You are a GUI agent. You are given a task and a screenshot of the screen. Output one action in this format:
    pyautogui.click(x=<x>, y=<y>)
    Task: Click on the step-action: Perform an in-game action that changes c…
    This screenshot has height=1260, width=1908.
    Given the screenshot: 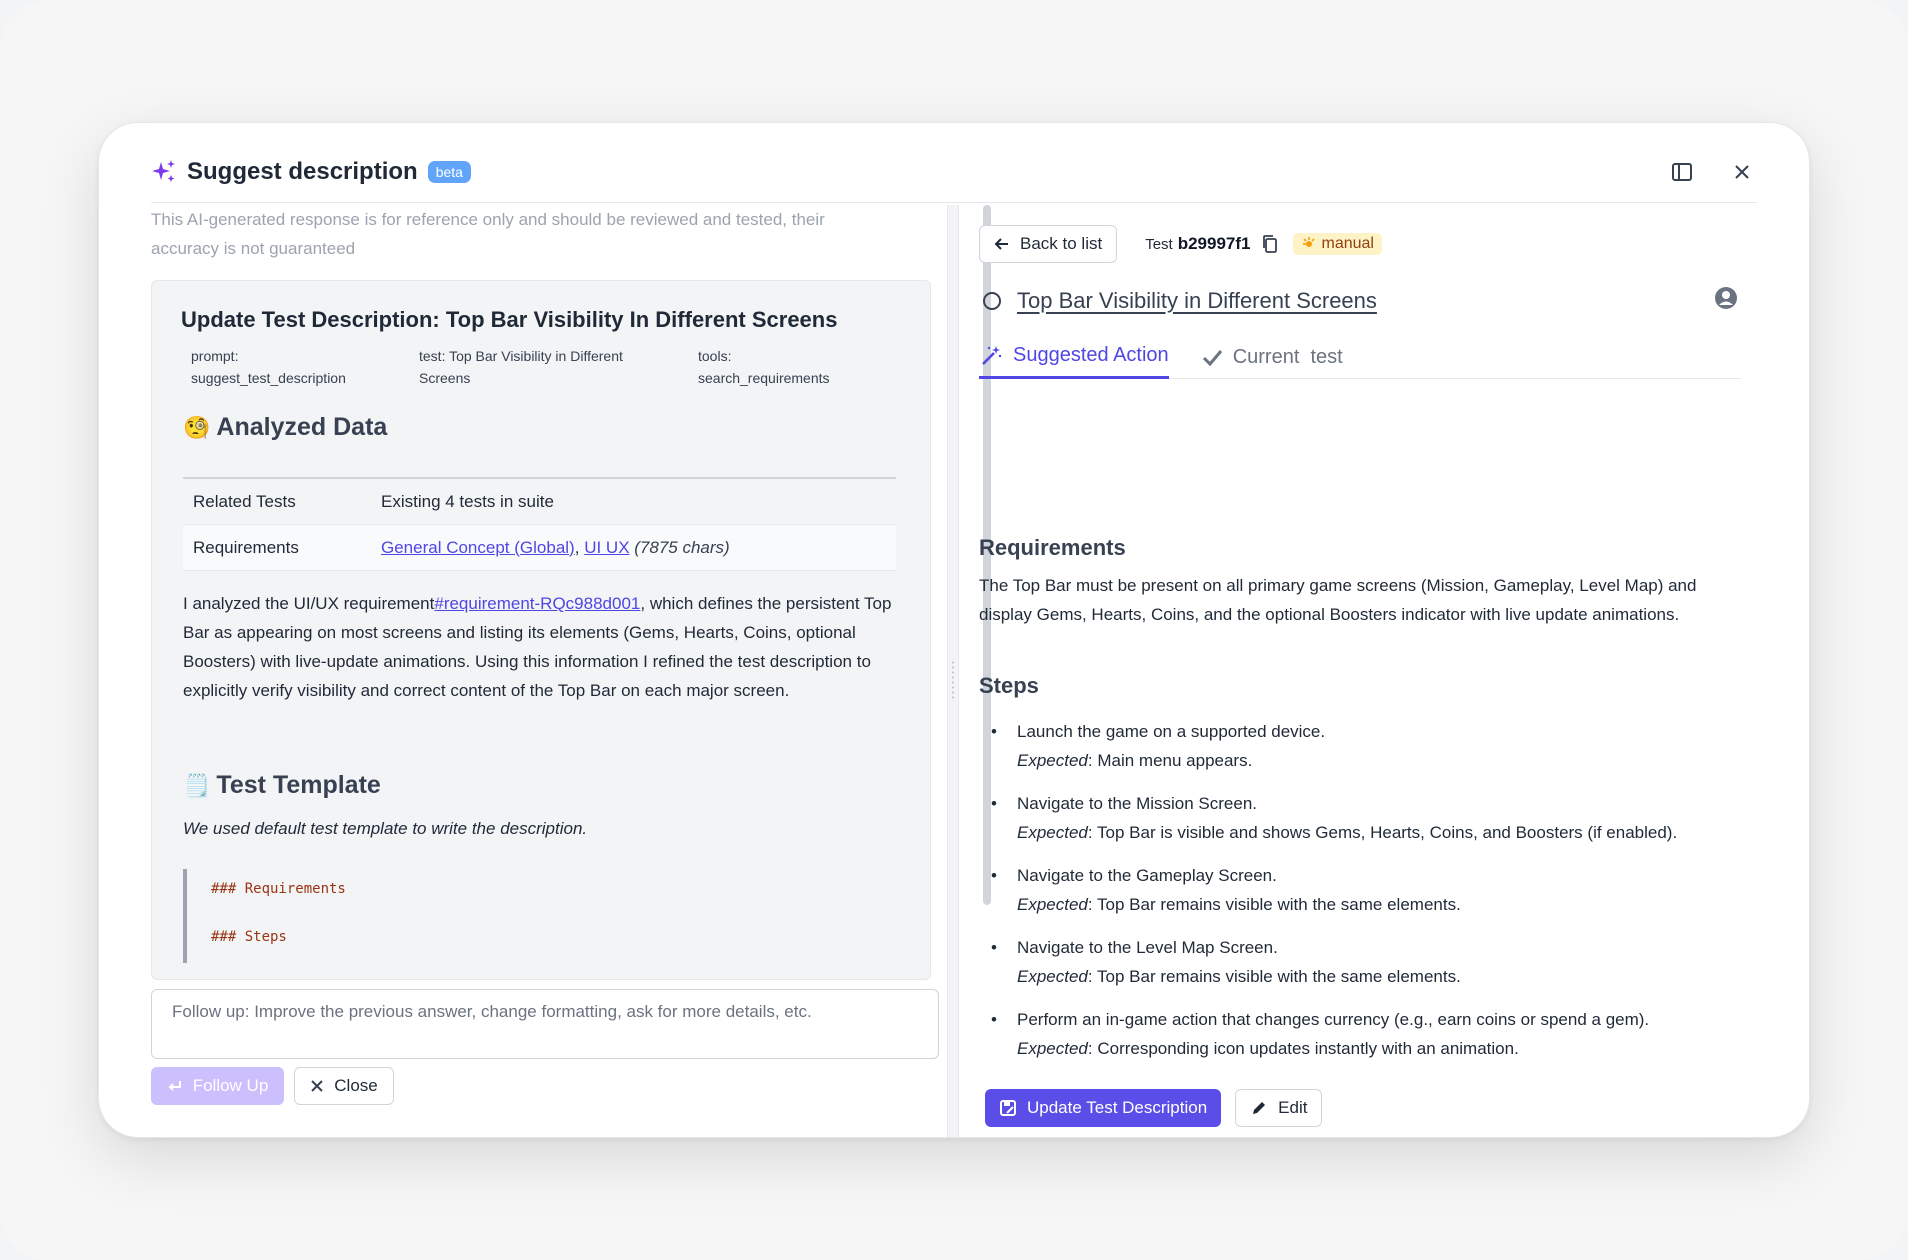 What is the action you would take?
    pyautogui.click(x=1333, y=1019)
    